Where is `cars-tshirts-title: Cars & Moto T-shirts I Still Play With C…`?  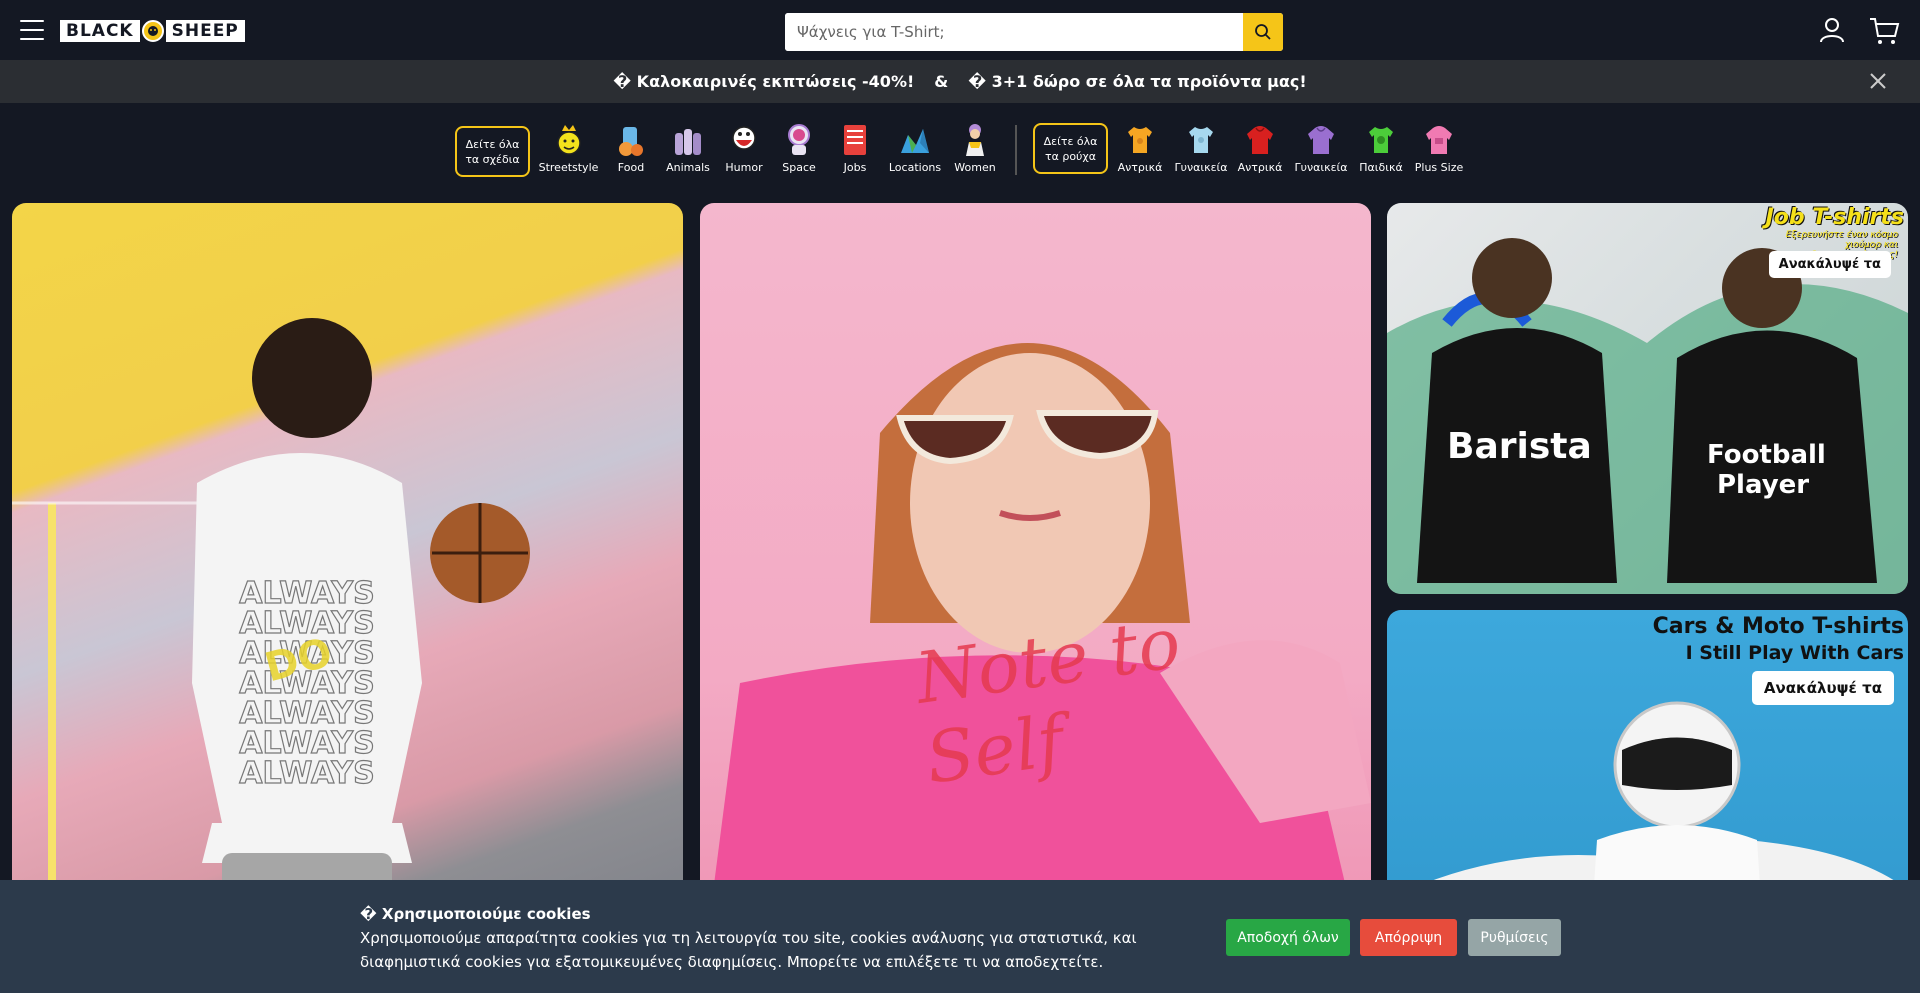 cars-tshirts-title: Cars & Moto T-shirts I Still Play With C… is located at coordinates (1778, 640).